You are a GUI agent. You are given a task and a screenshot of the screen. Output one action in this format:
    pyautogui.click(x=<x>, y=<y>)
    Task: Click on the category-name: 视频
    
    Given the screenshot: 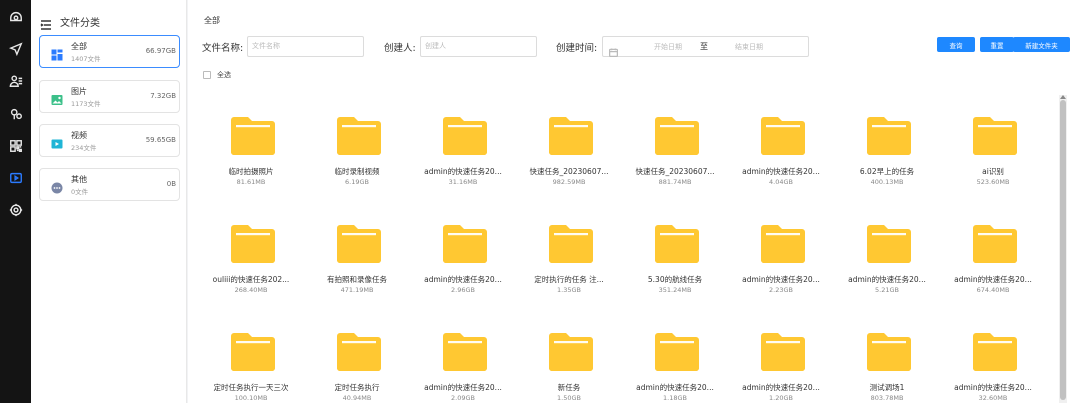 What is the action you would take?
    pyautogui.click(x=79, y=135)
    